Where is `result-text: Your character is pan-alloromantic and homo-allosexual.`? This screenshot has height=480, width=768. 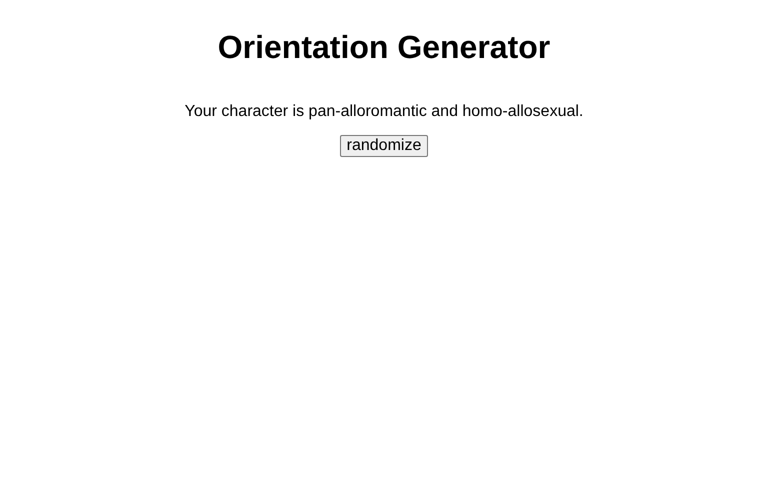 result-text: Your character is pan-alloromantic and homo-allosexual. is located at coordinates (384, 112).